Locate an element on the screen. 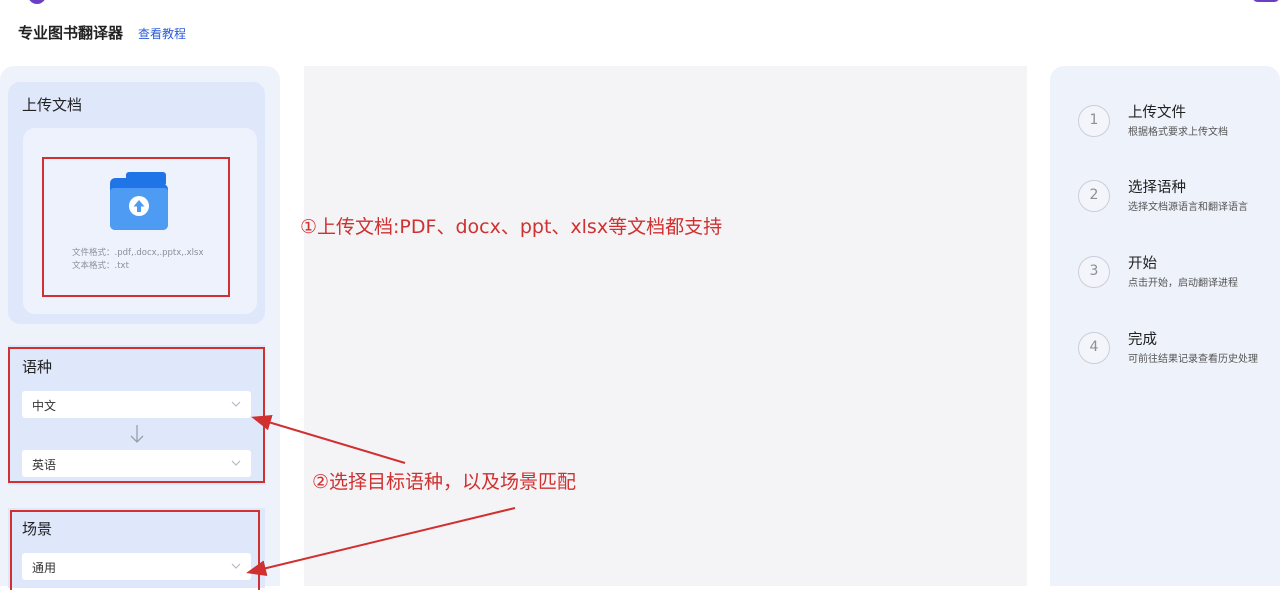 This screenshot has width=1280, height=590. annotation-box-upload is located at coordinates (136, 227).